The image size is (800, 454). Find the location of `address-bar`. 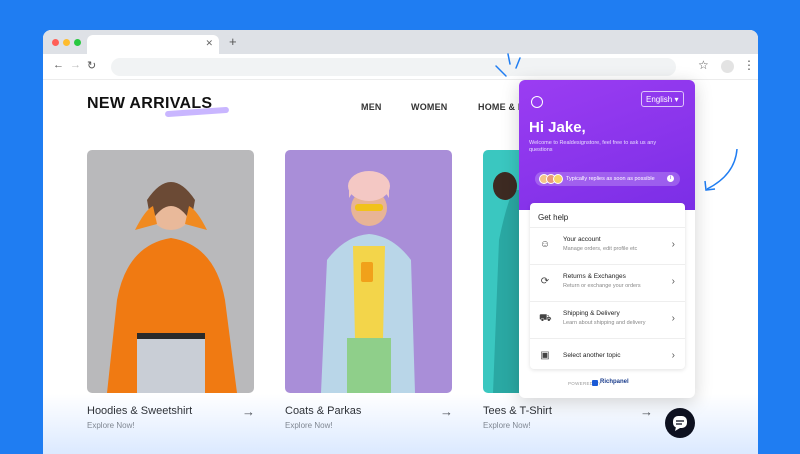

address-bar is located at coordinates (393, 67).